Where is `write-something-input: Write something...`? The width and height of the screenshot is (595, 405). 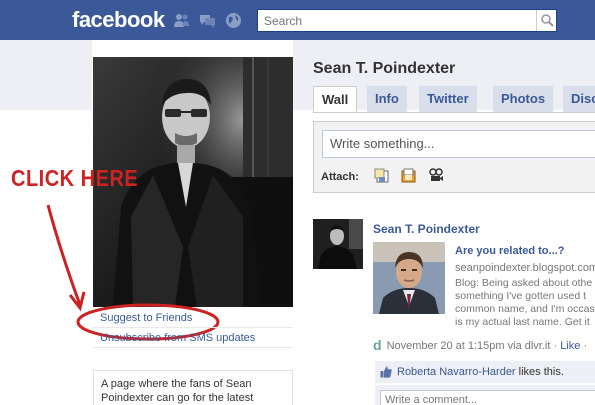
write-something-input: Write something... is located at coordinates (458, 144).